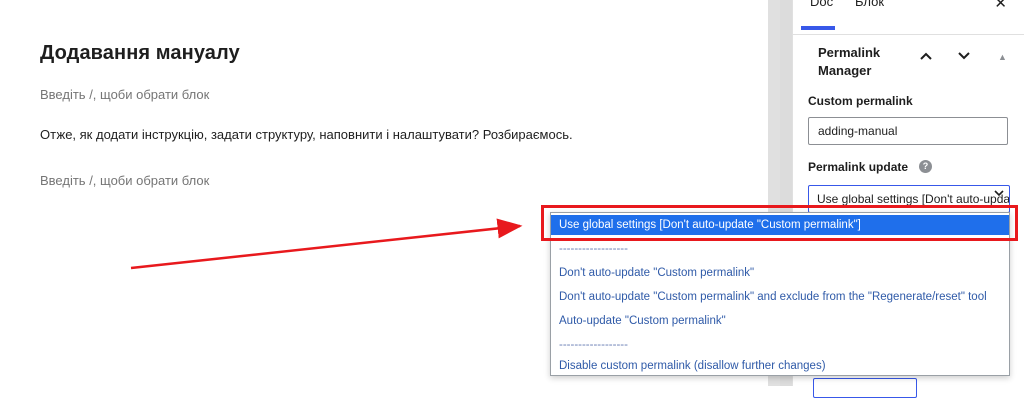 The image size is (1024, 398). What do you see at coordinates (908, 34) in the screenshot?
I see `tabs-divider` at bounding box center [908, 34].